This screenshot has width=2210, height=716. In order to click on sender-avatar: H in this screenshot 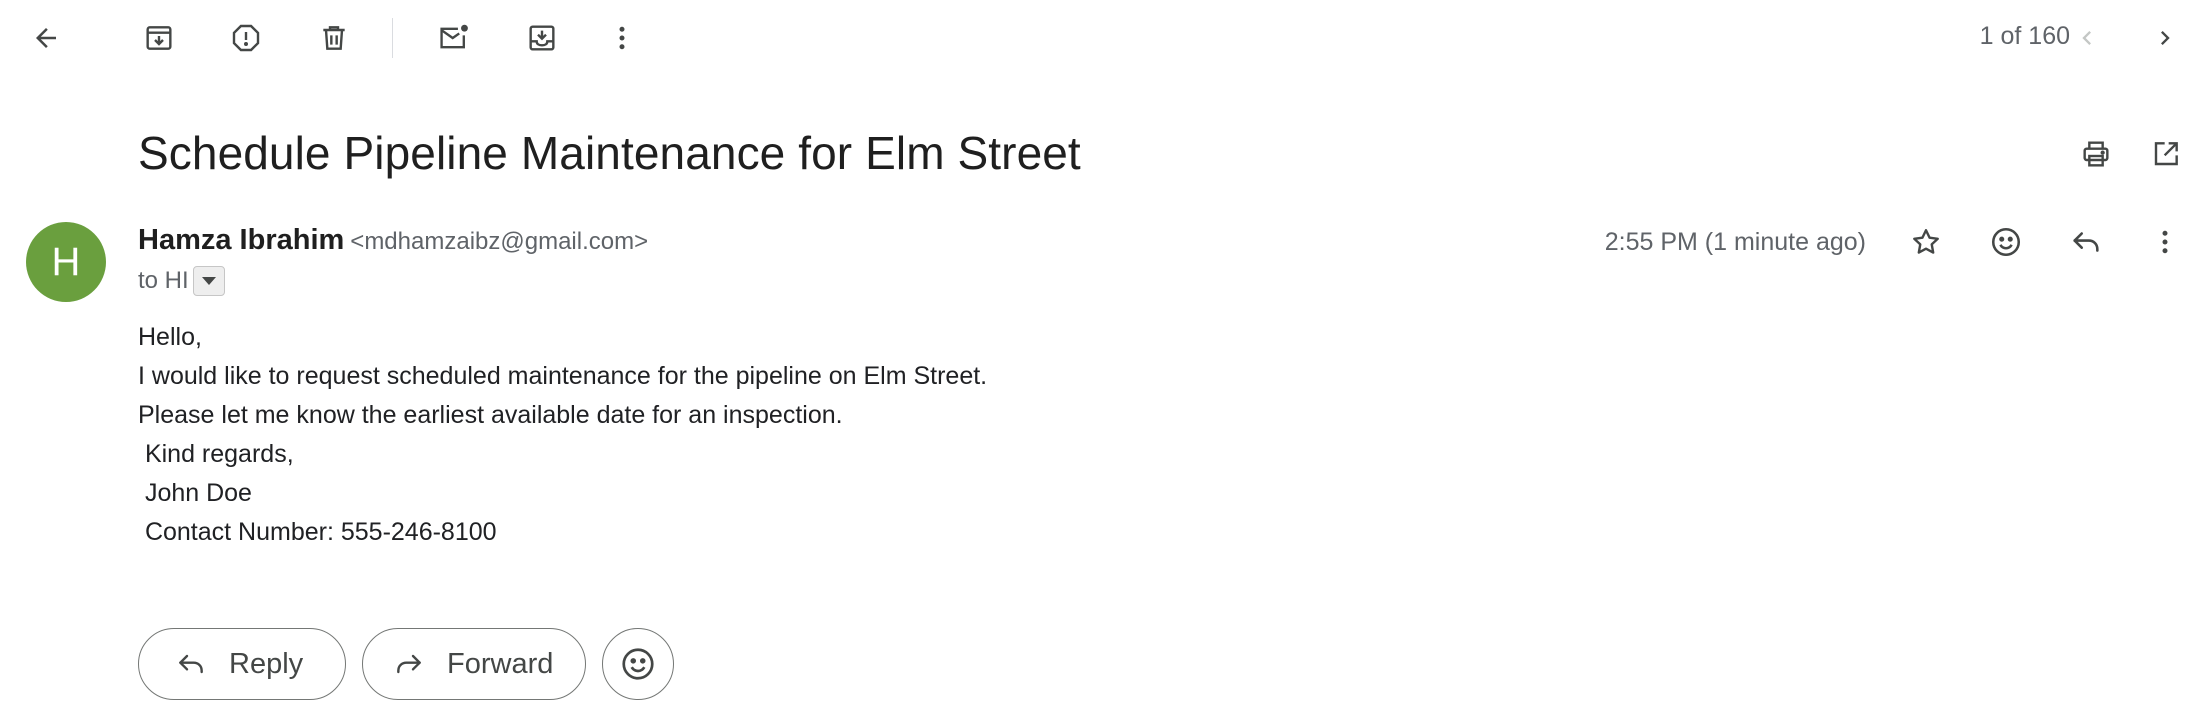, I will do `click(66, 262)`.